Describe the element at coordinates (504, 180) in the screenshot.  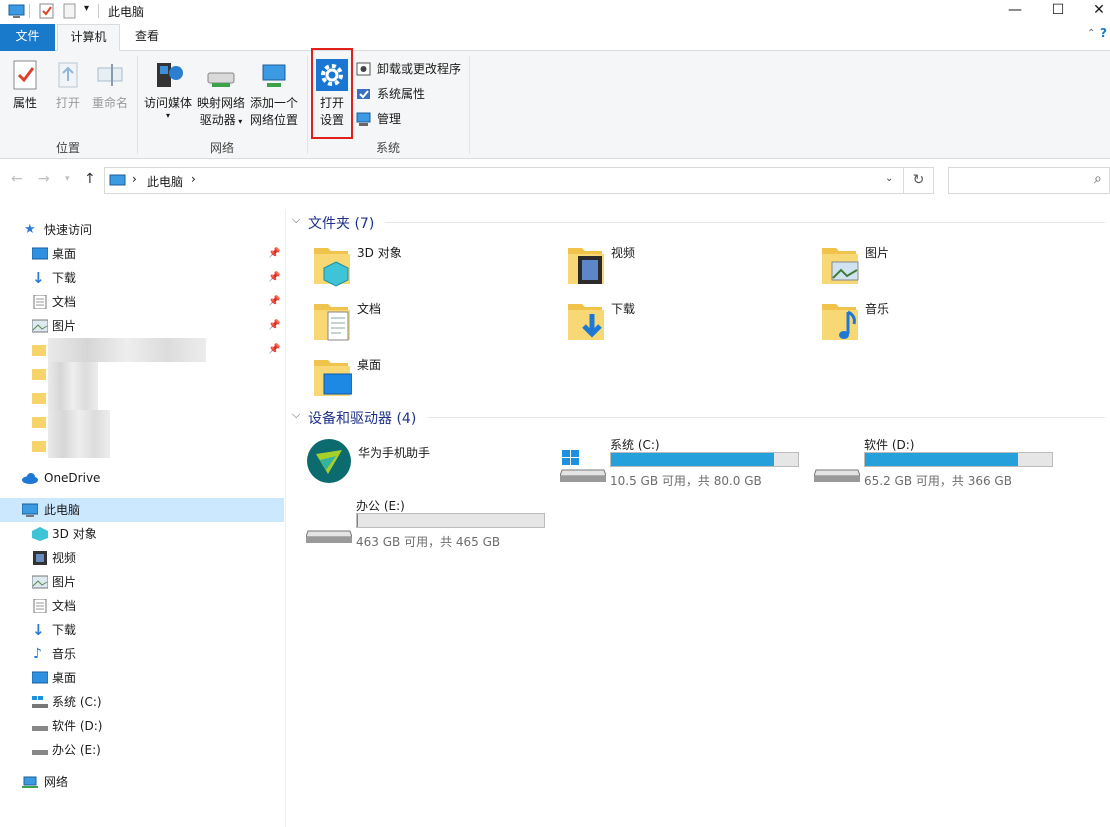
I see `address-bar: › 此电脑 › ⌄` at that location.